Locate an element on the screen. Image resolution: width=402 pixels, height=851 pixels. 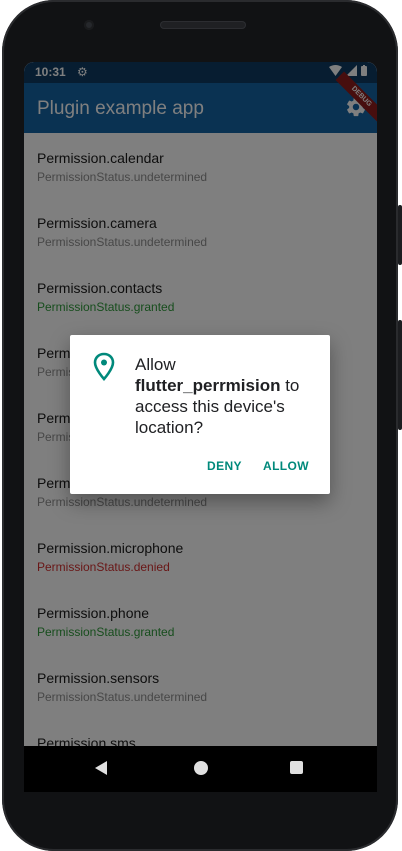
volume-button is located at coordinates (400, 235).